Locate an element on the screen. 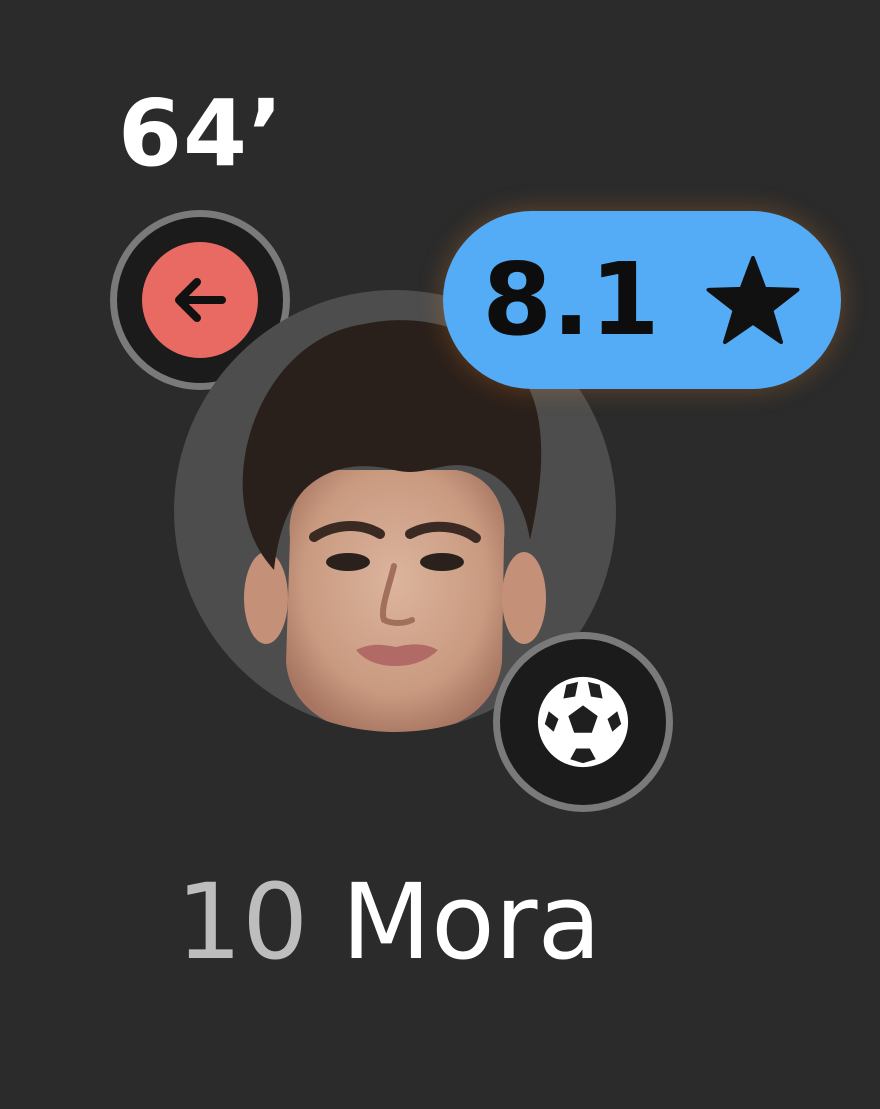  player-rating-badge: 8.1 is located at coordinates (642, 300).